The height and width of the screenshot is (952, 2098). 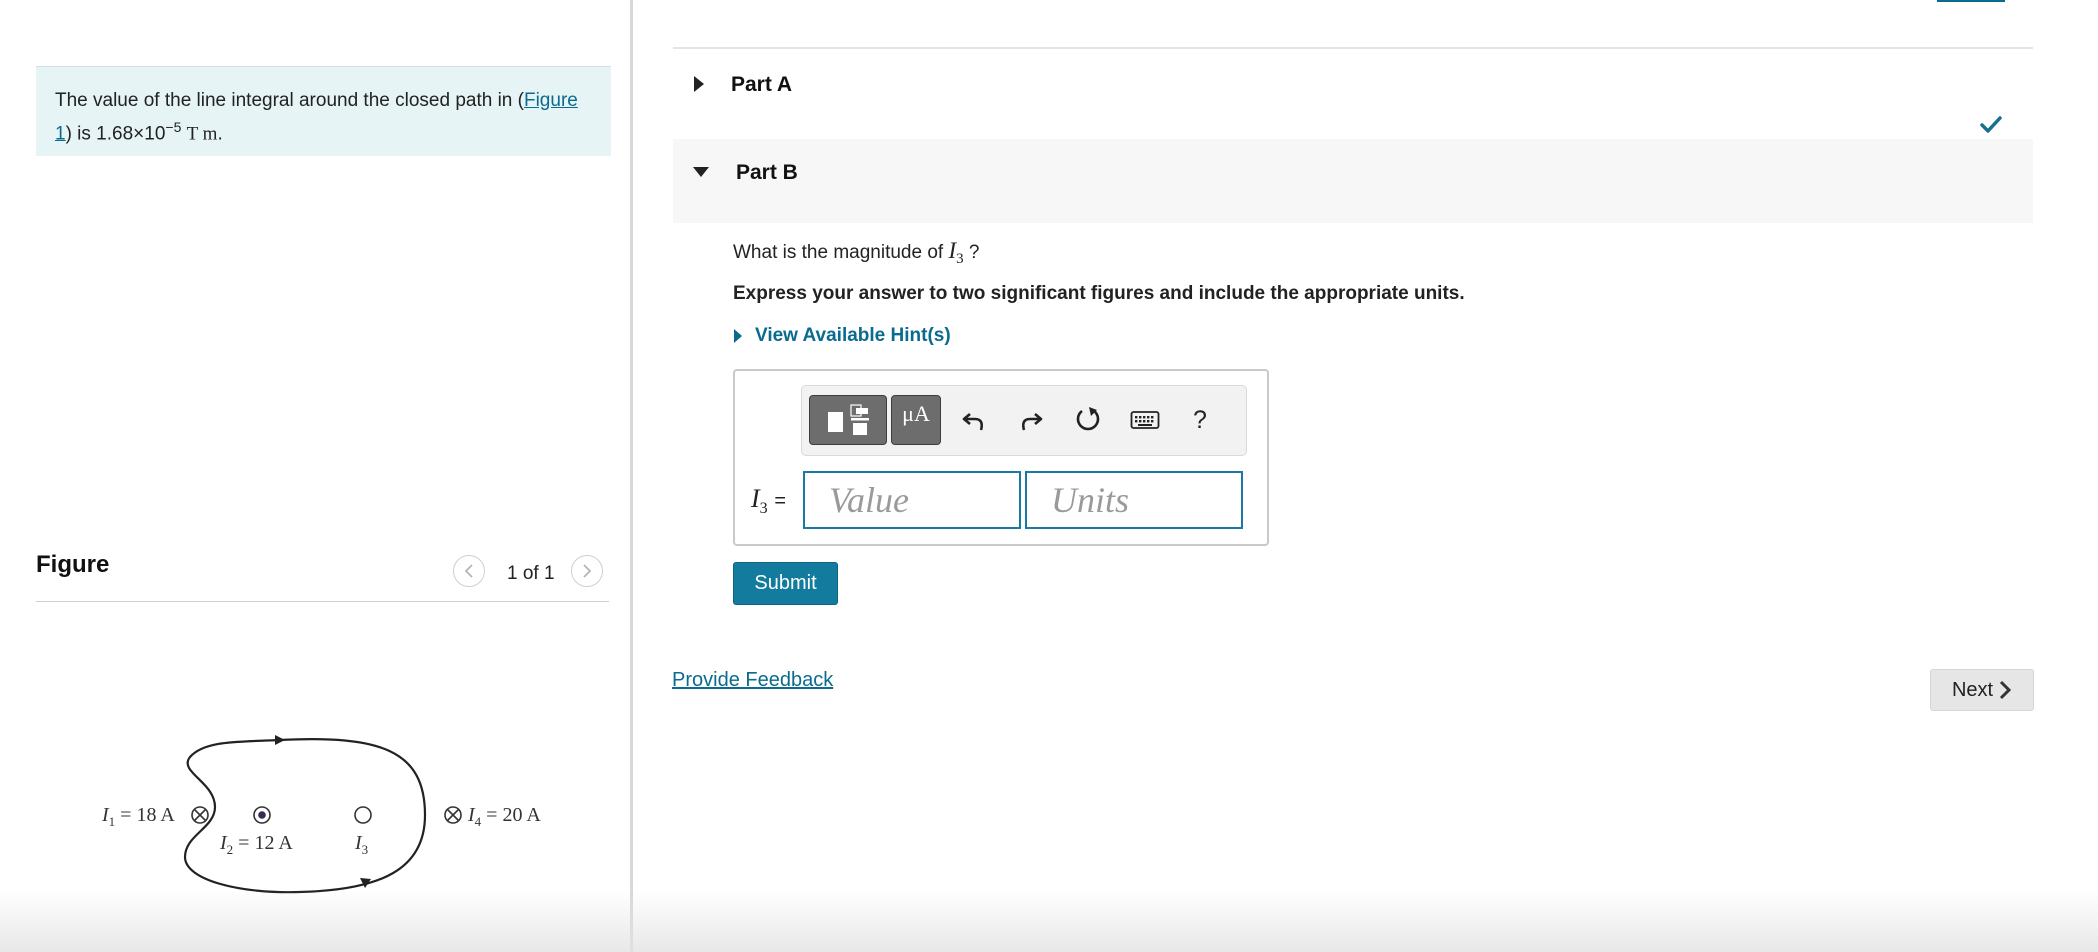 I want to click on mu-a-label: μA, so click(x=916, y=413).